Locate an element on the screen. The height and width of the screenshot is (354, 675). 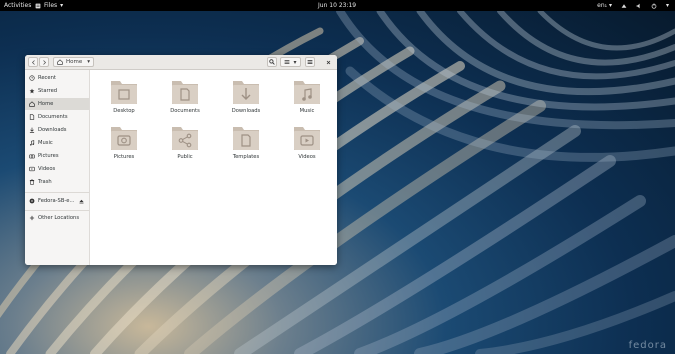
templates-folder-icon is located at coordinates (246, 138).